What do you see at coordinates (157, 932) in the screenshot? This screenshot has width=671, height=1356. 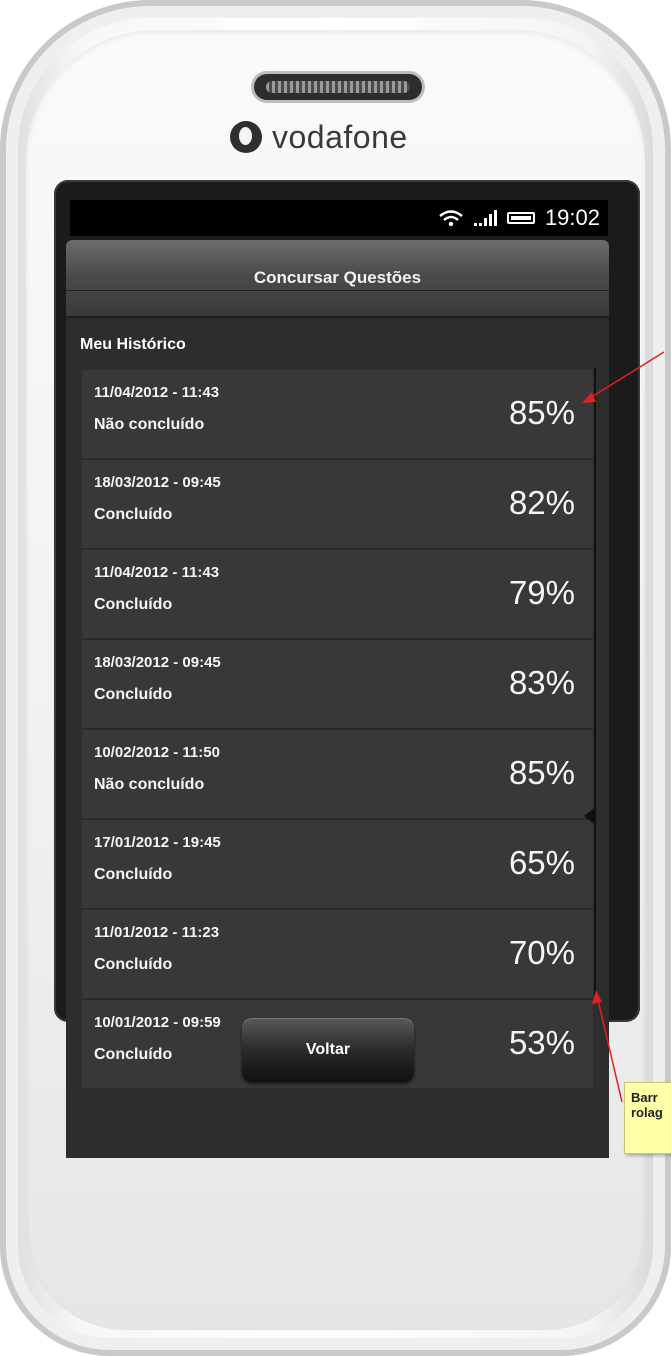 I see `item-date: 11/01/2012 - 11:23` at bounding box center [157, 932].